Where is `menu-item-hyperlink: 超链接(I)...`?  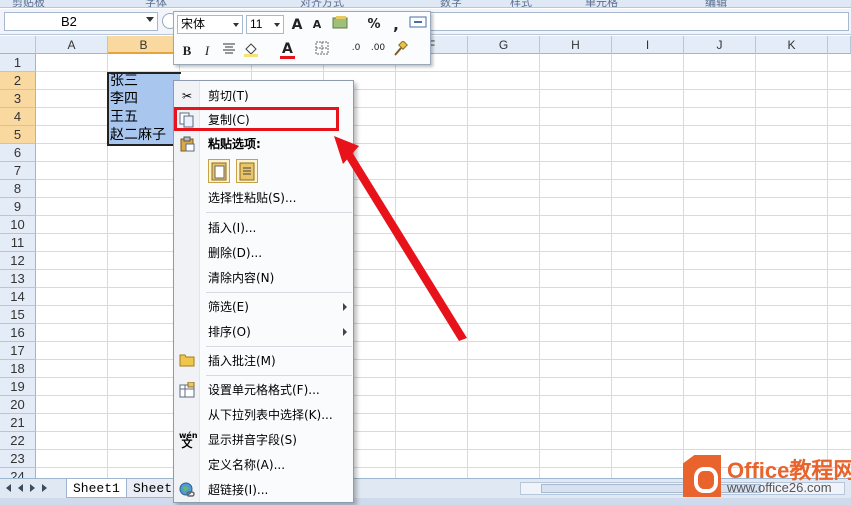
menu-item-hyperlink: 超链接(I)... is located at coordinates (264, 490).